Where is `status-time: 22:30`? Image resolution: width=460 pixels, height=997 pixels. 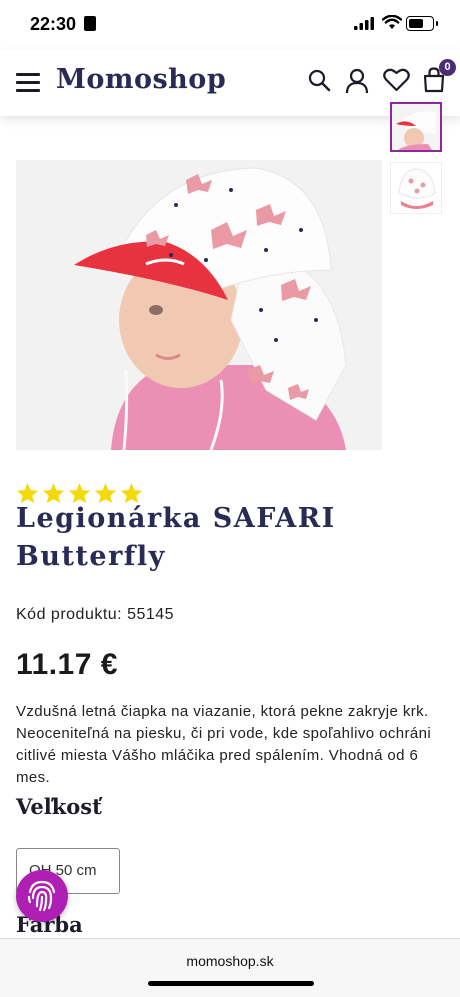
status-time: 22:30 is located at coordinates (53, 24).